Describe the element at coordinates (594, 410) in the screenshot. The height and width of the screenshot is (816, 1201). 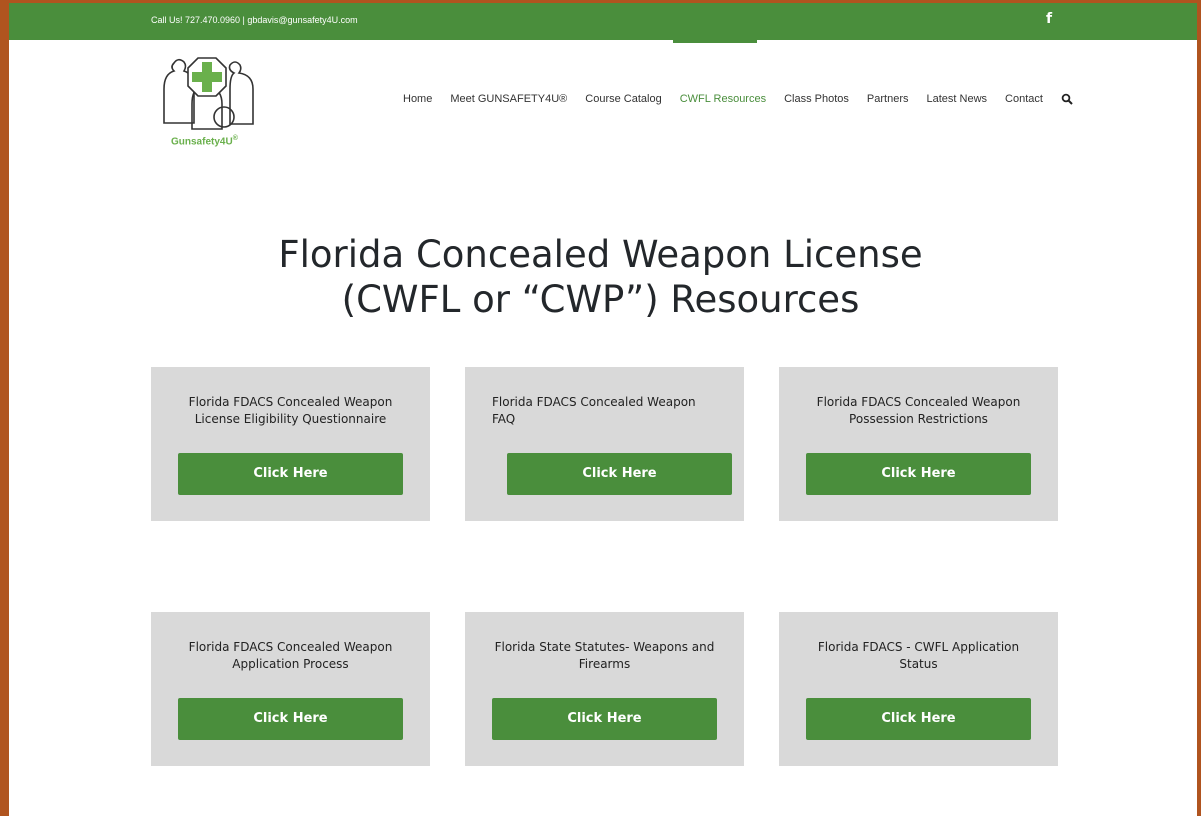
I see `card-title: Florida FDACS Concealed Weapon FAQ` at that location.